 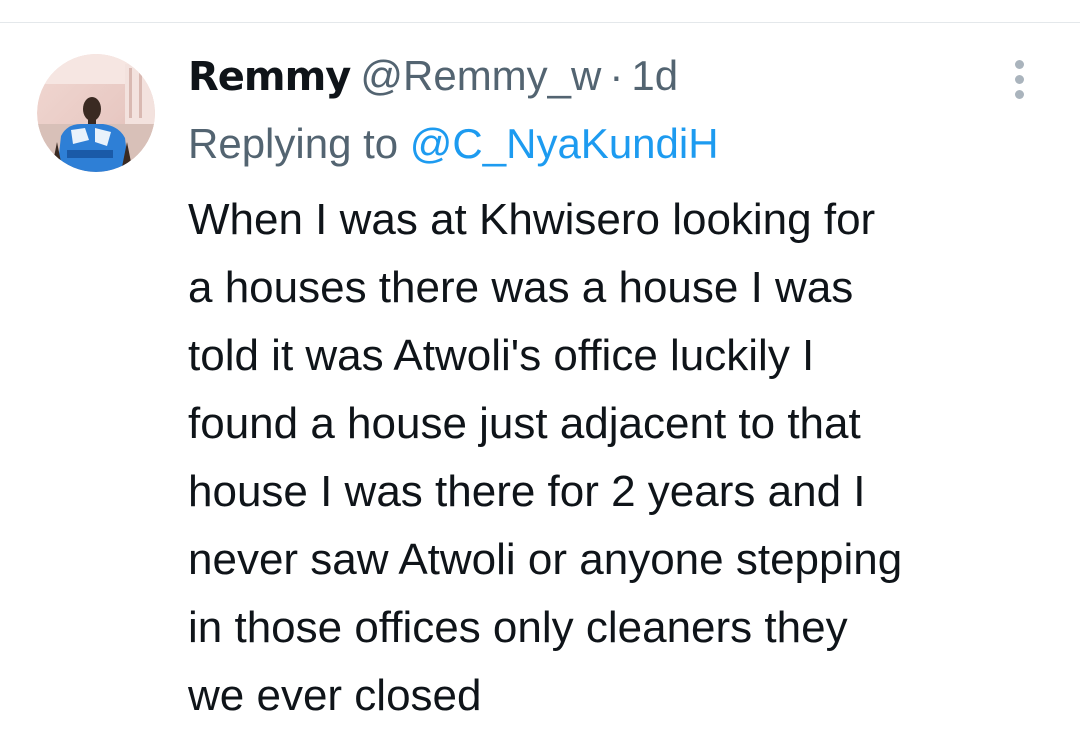 What do you see at coordinates (518, 627) in the screenshot?
I see `tweet-text-line: in those offices only cleaners they` at bounding box center [518, 627].